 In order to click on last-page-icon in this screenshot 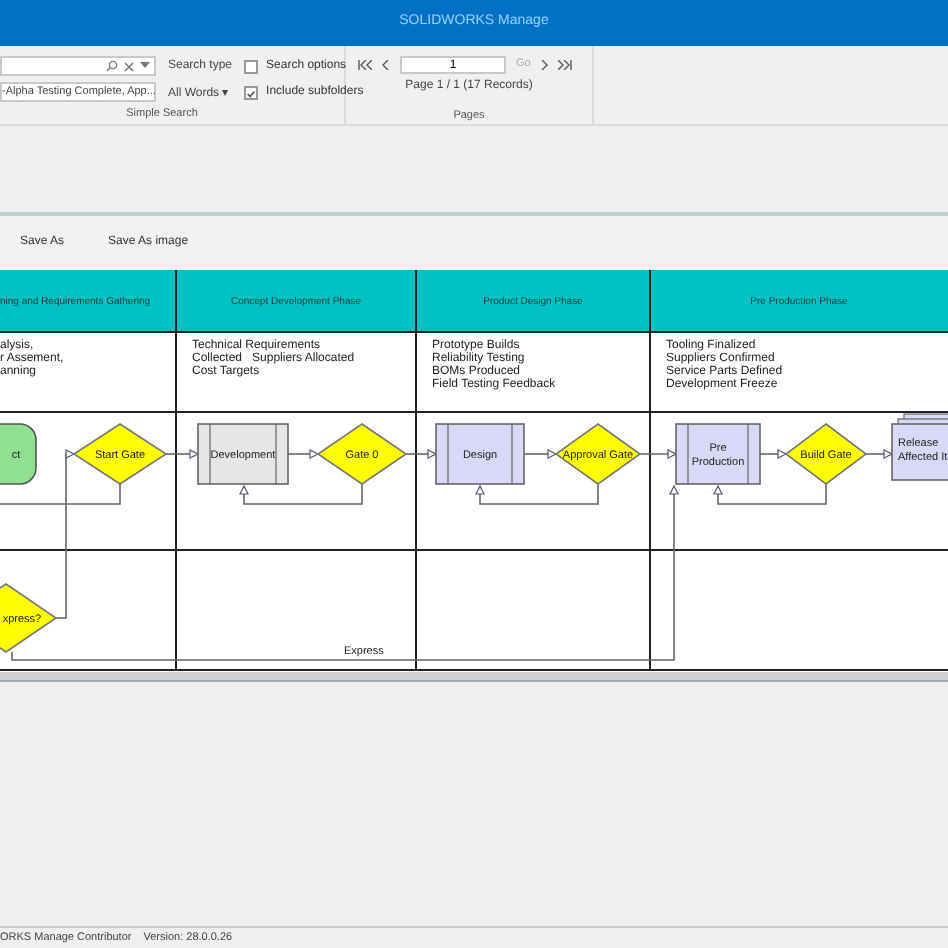, I will do `click(565, 65)`.